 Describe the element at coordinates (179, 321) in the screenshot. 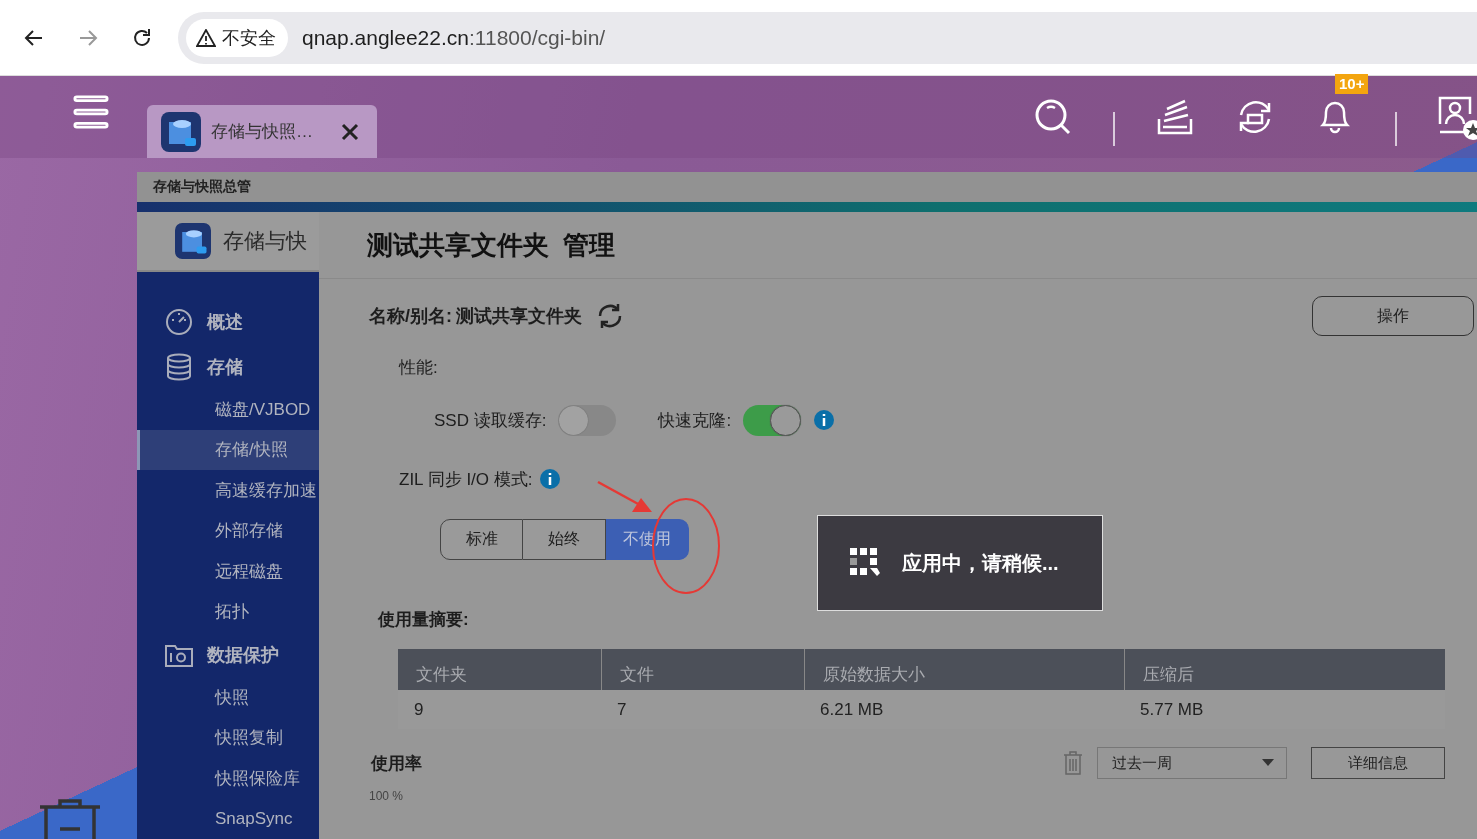

I see `gauge-icon` at that location.